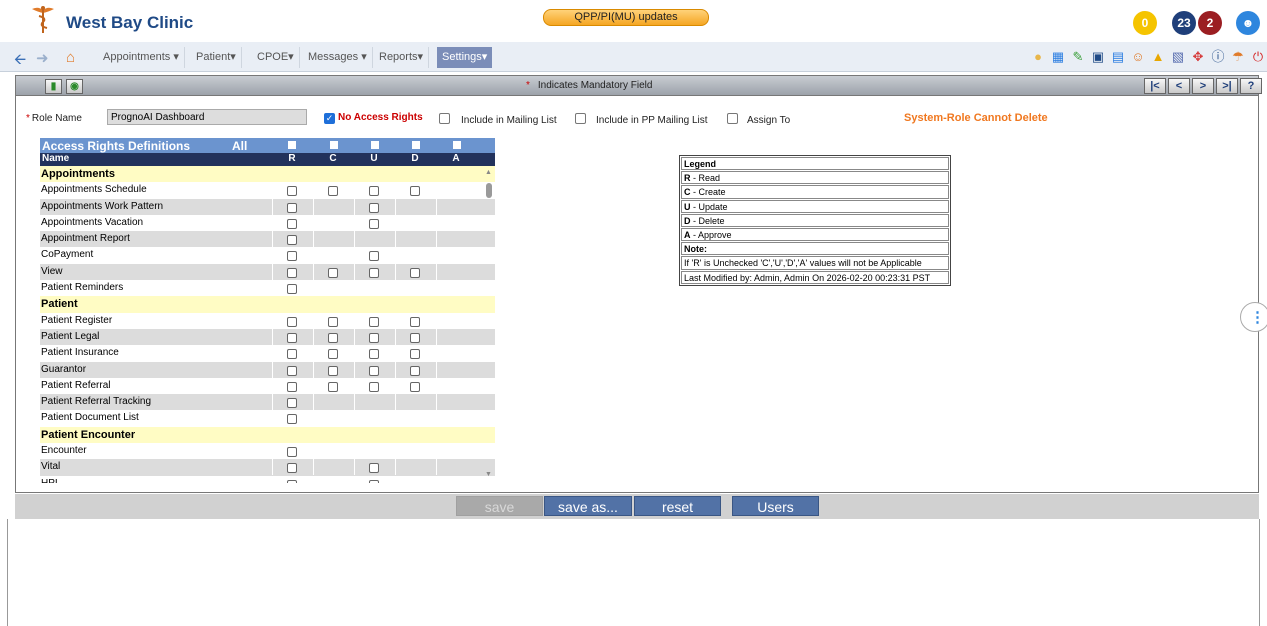  Describe the element at coordinates (1038, 57) in the screenshot. I see `new-icon: ●` at that location.